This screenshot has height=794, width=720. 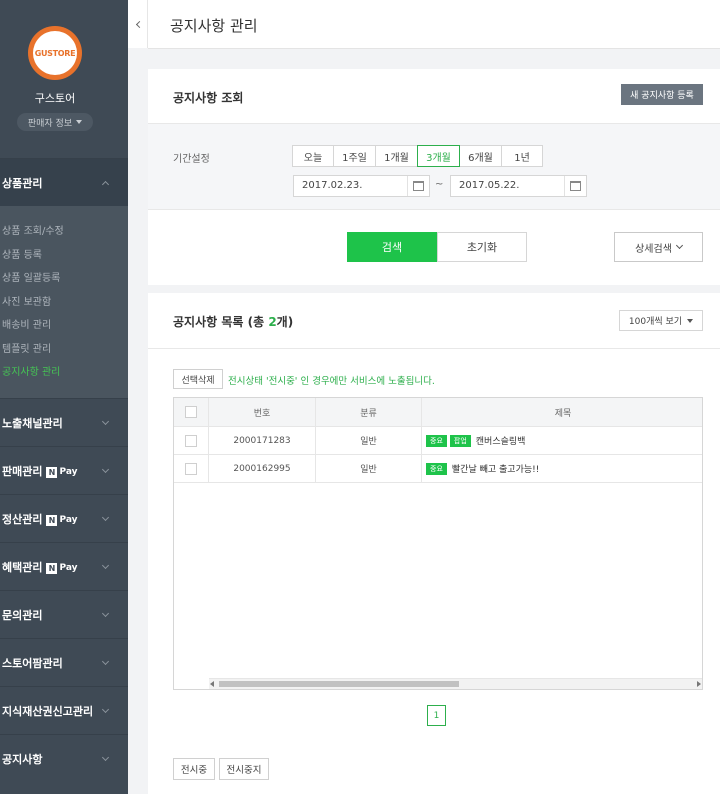 I want to click on period-option-2: 1개월, so click(x=396, y=156).